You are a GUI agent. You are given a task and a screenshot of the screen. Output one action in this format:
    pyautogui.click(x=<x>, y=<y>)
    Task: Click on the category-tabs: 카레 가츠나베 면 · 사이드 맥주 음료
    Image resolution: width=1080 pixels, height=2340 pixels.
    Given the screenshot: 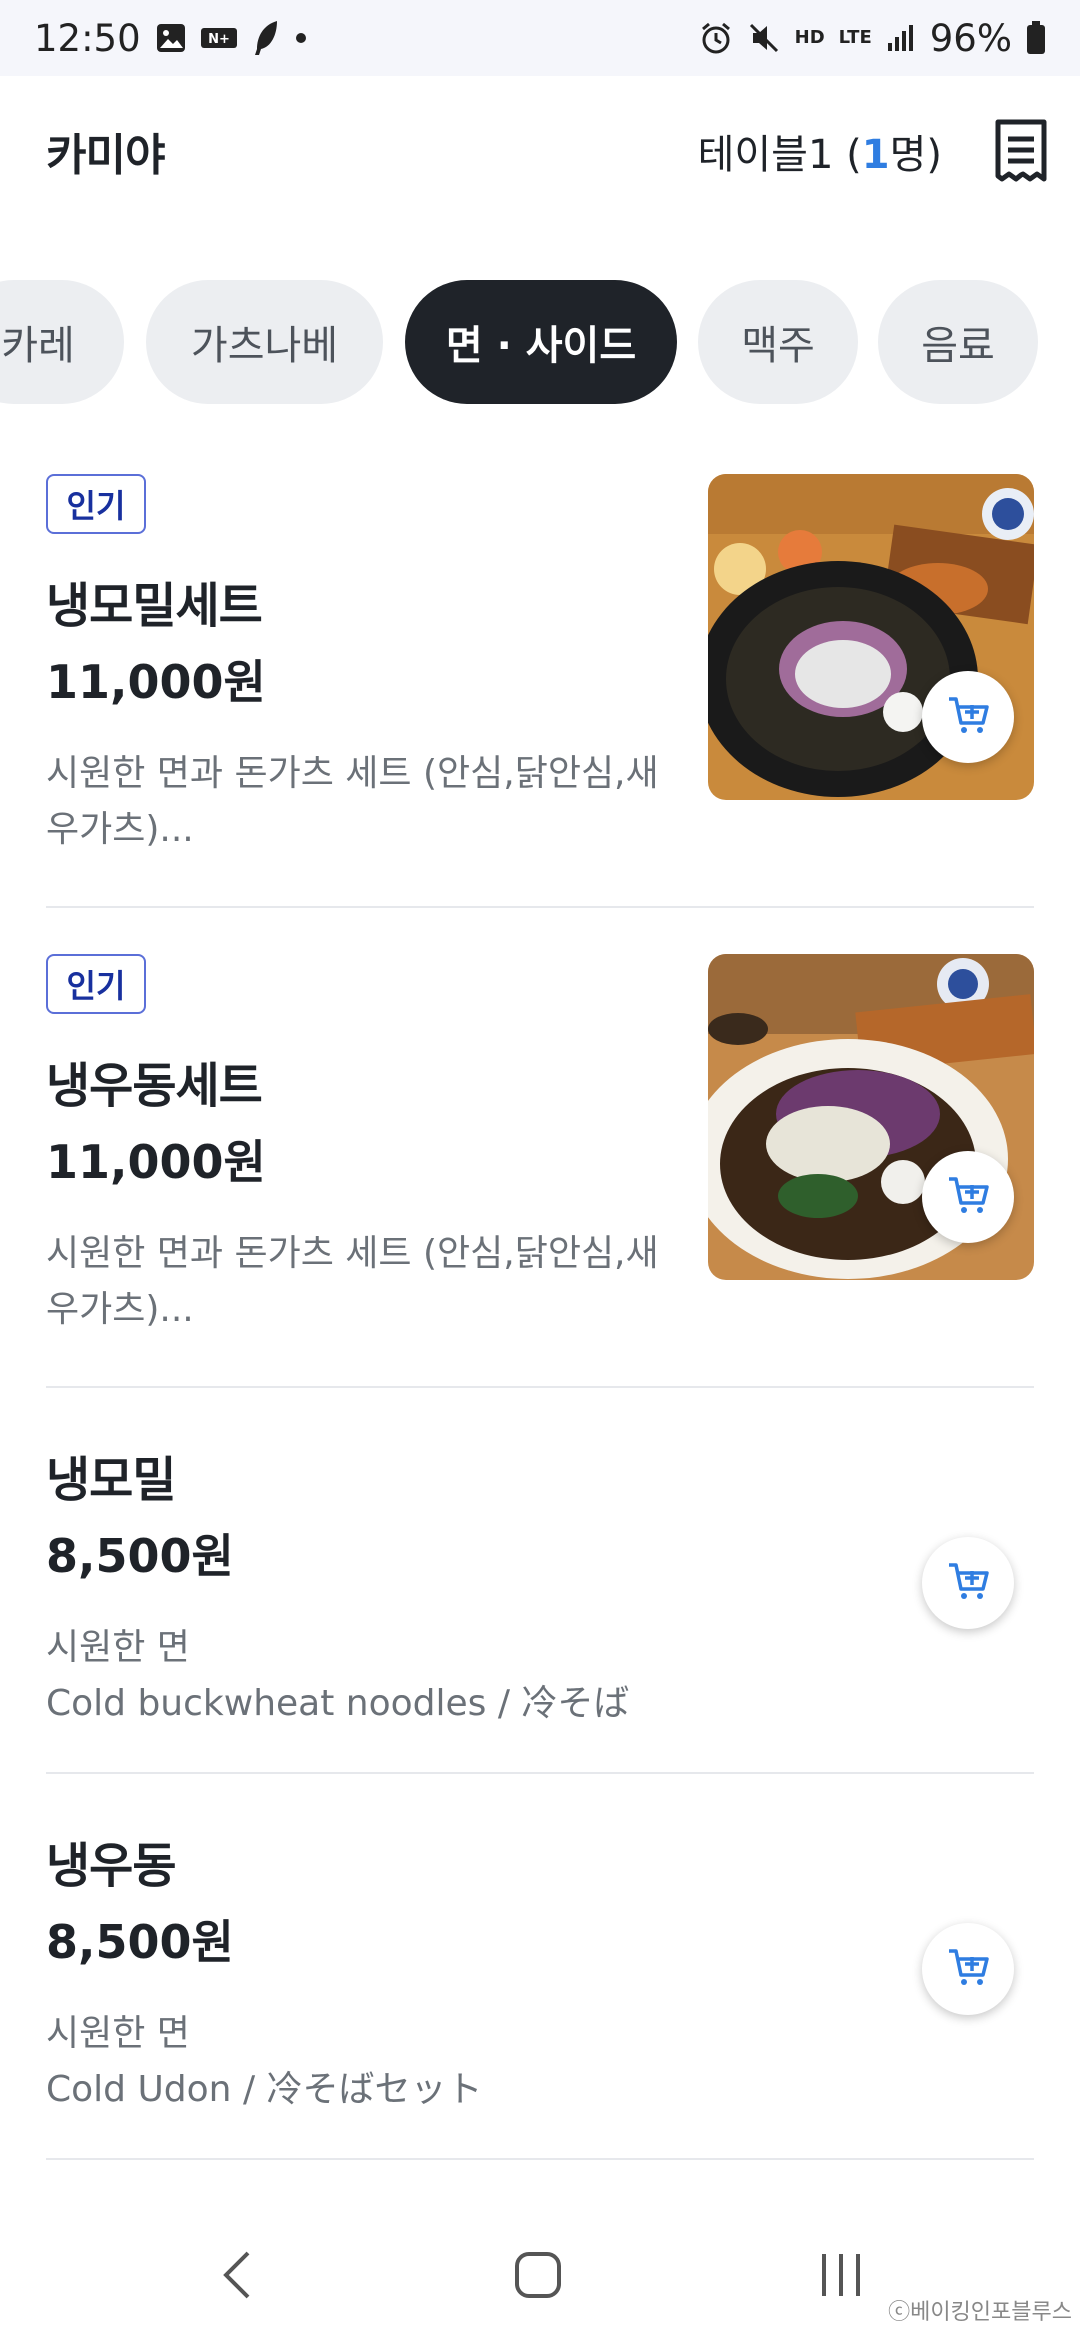 What is the action you would take?
    pyautogui.click(x=540, y=342)
    